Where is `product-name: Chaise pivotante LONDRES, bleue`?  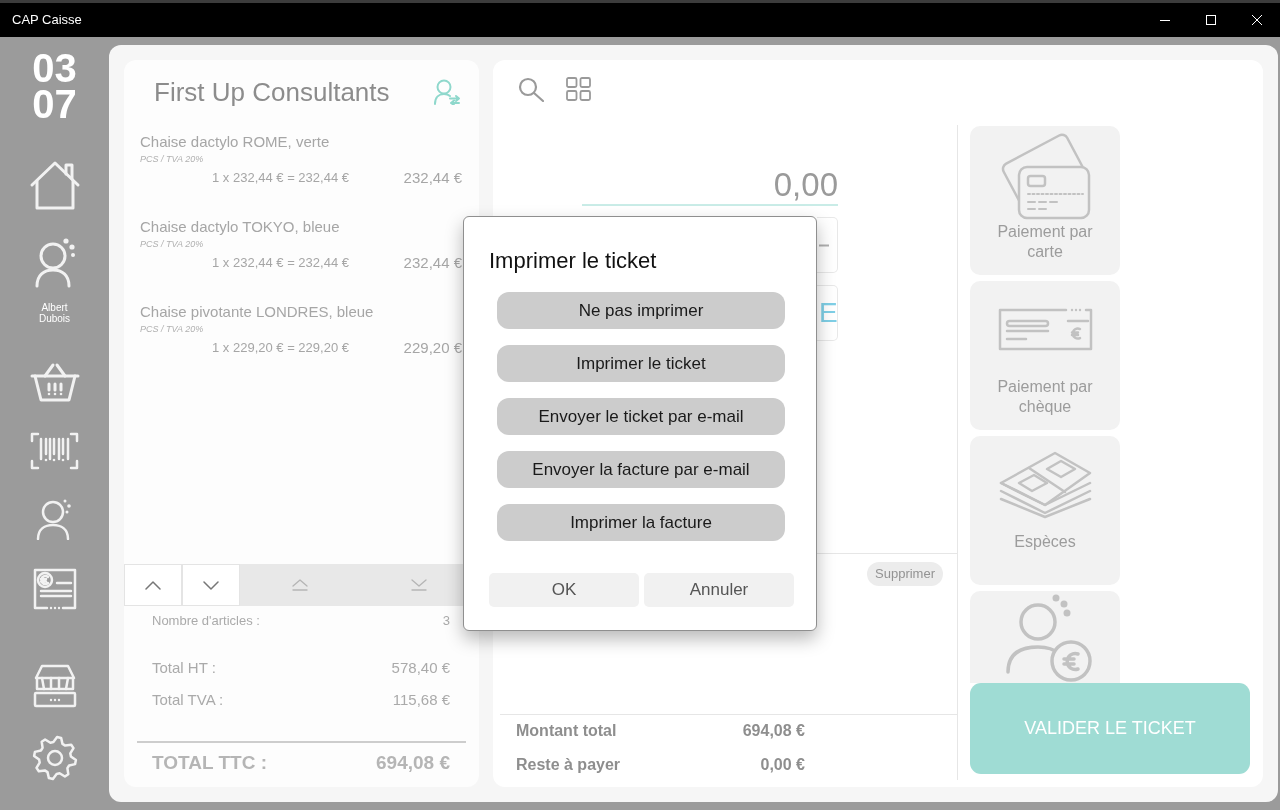 product-name: Chaise pivotante LONDRES, bleue is located at coordinates (301, 312).